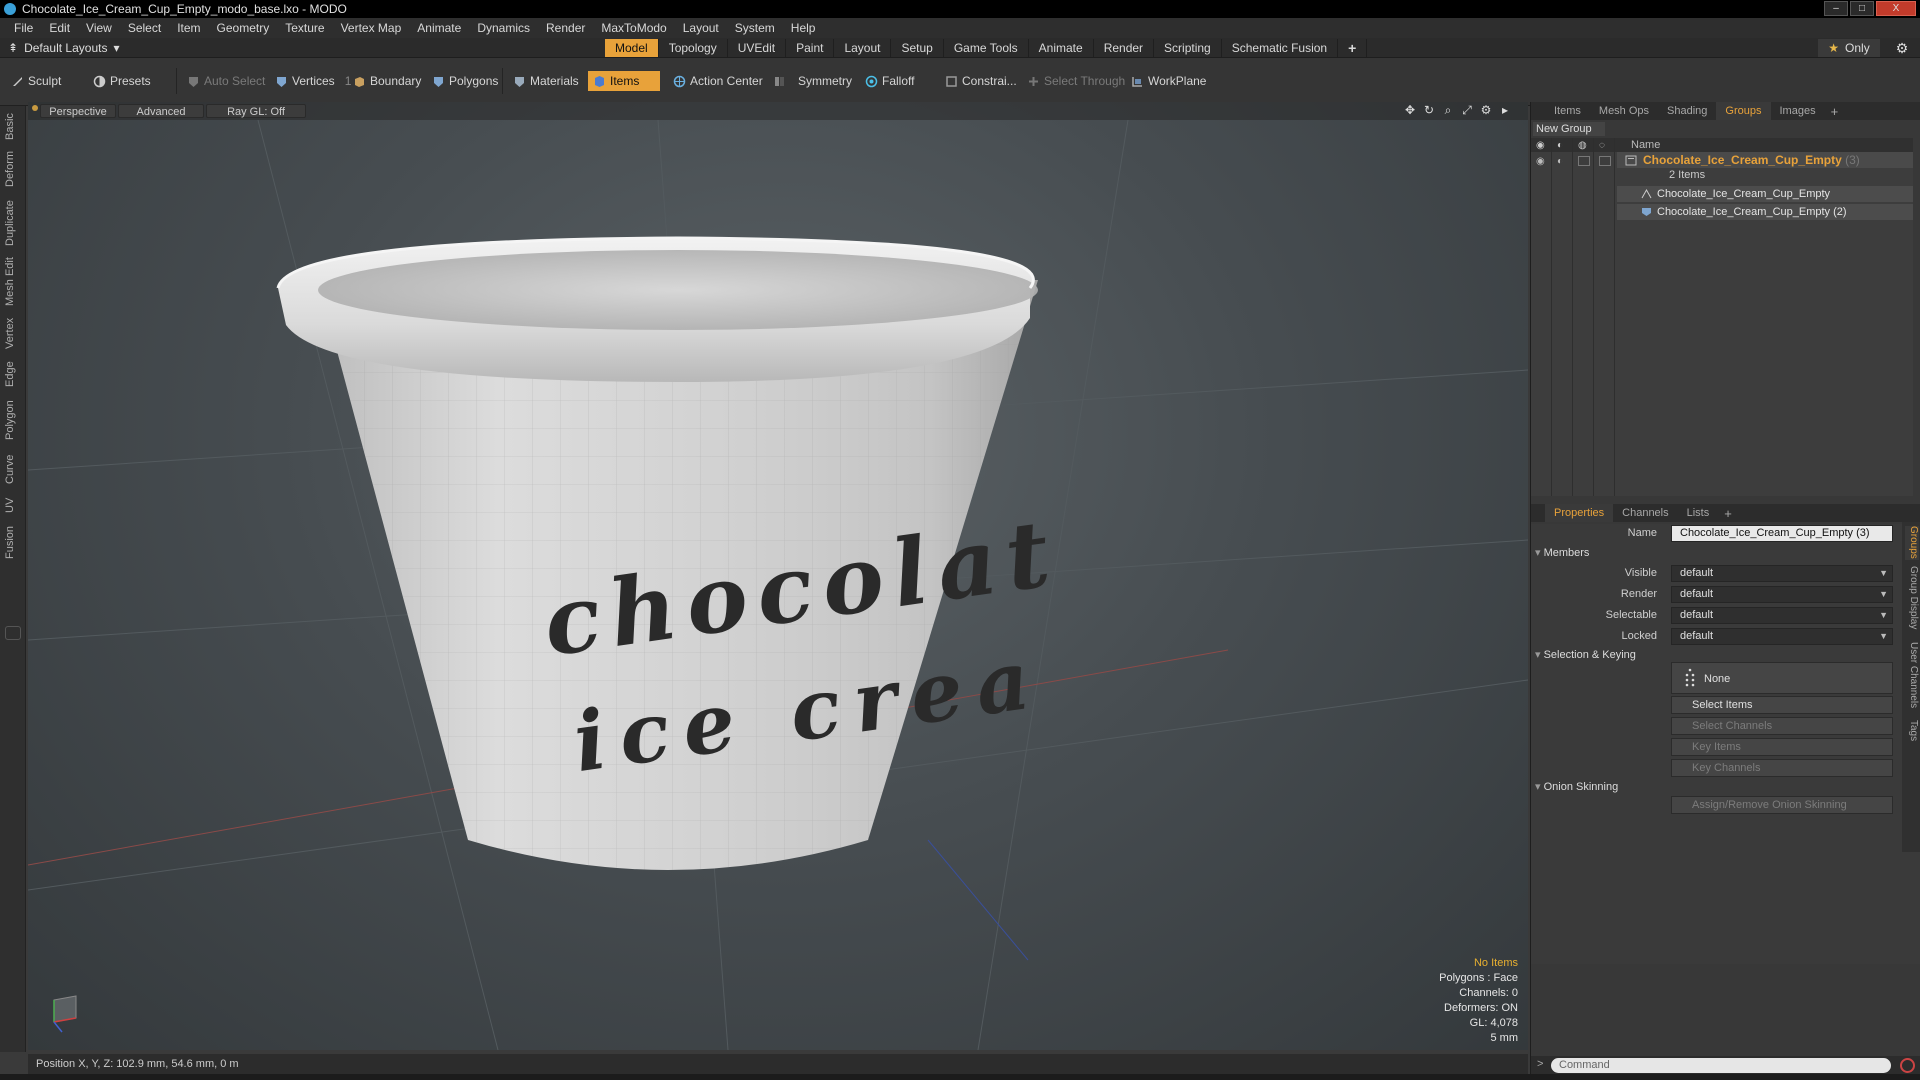 The width and height of the screenshot is (1920, 1080). What do you see at coordinates (1429, 110) in the screenshot?
I see `rotate-icon: ↻` at bounding box center [1429, 110].